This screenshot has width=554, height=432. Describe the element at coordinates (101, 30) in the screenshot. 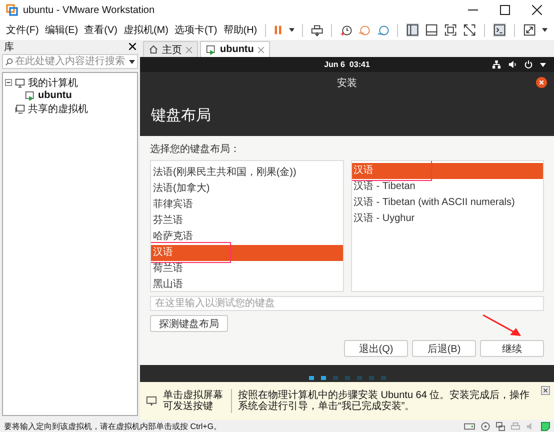

I see `menu-item: 查看(V)` at that location.